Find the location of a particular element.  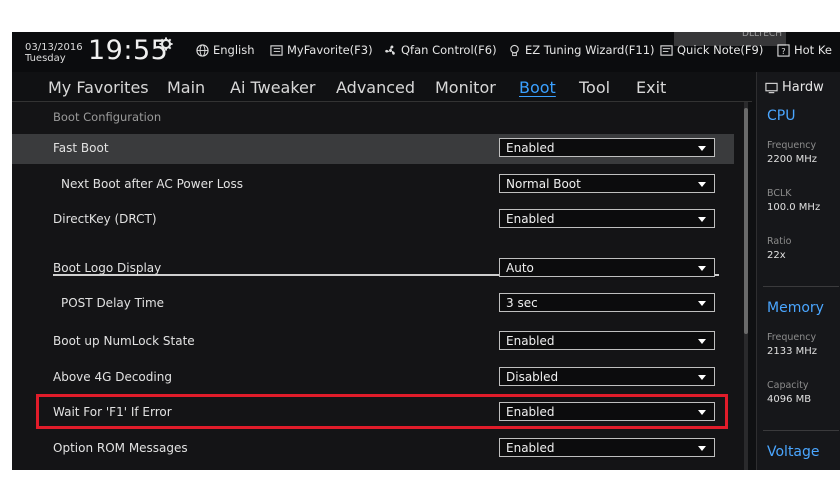

section-title: Boot Configuration is located at coordinates (107, 117).